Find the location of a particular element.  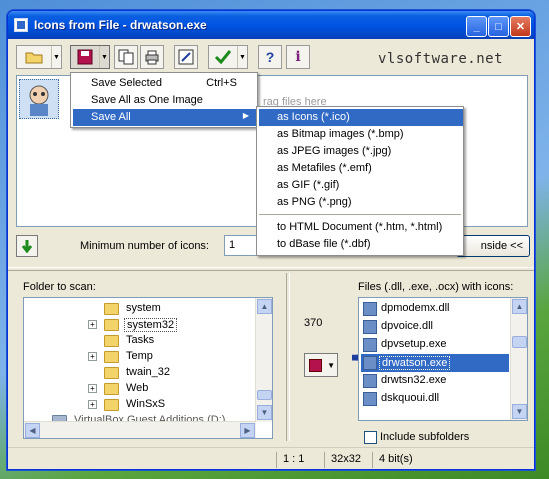

tree-item-label: system is located at coordinates (143, 308).